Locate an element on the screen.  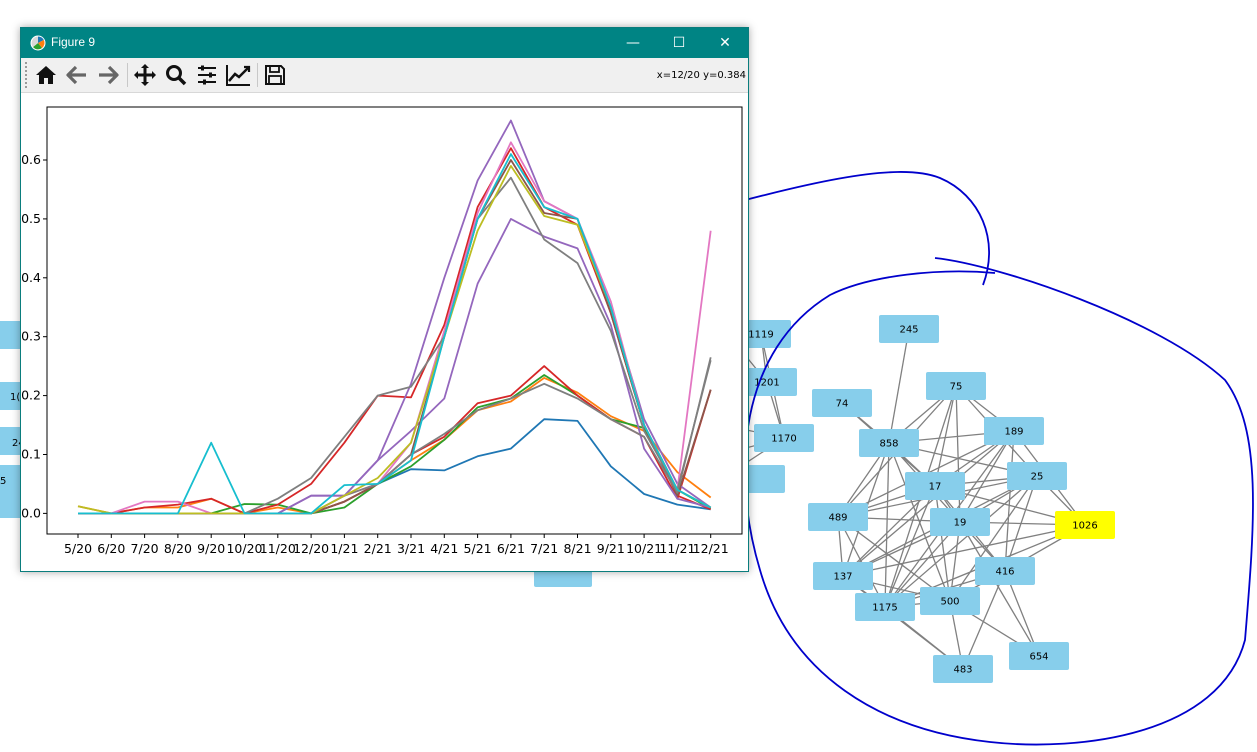
x-tick-label: 5/21 is located at coordinates (478, 548).